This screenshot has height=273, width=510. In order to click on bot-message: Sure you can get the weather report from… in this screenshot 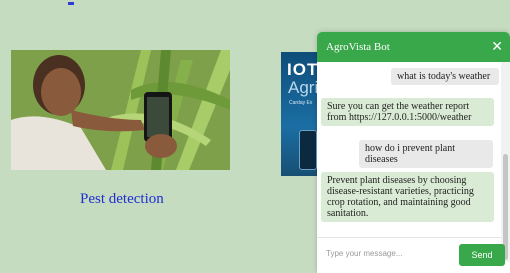, I will do `click(407, 112)`.